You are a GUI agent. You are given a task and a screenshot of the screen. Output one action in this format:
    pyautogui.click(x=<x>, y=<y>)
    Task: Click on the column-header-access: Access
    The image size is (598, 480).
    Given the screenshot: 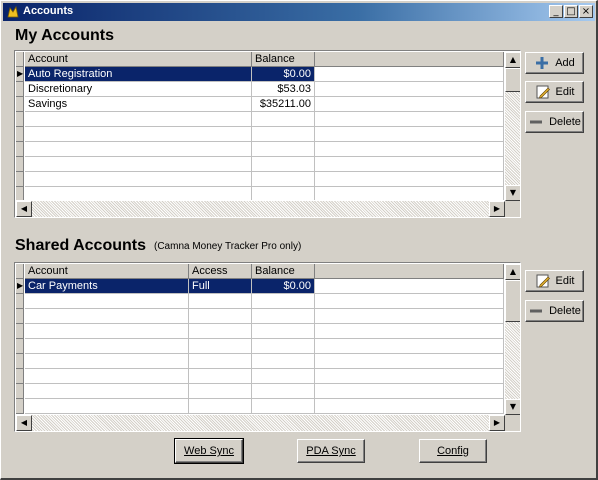 What is the action you would take?
    pyautogui.click(x=220, y=271)
    